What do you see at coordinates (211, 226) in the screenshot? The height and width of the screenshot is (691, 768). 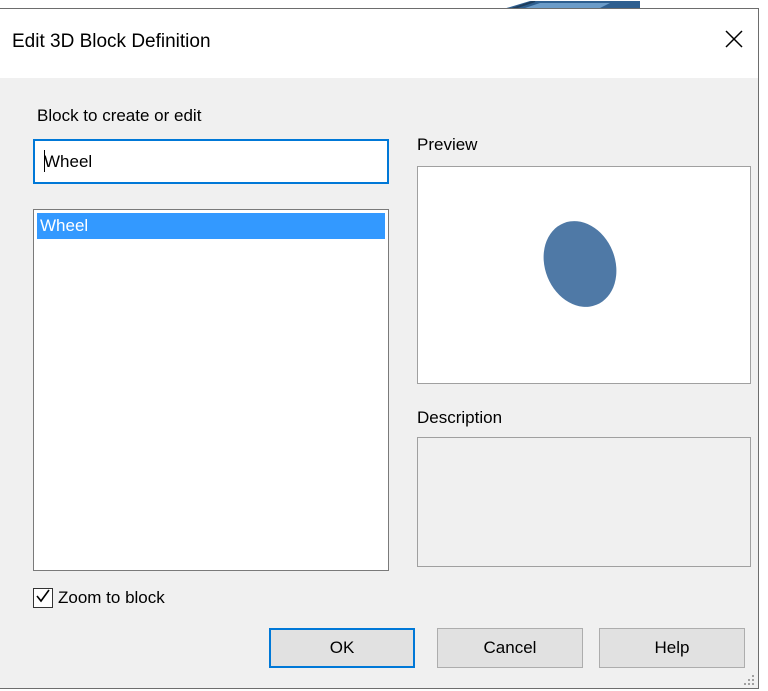 I see `list-item-wheel: Wheel` at bounding box center [211, 226].